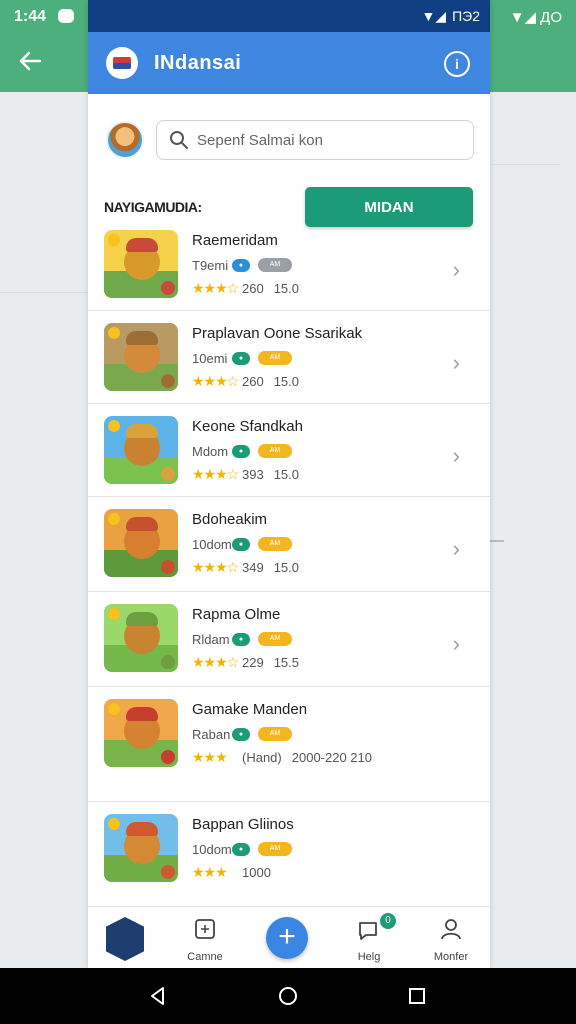 This screenshot has width=576, height=1024. Describe the element at coordinates (535, 17) in the screenshot. I see `background-status-icons: ▼◢ ДО` at that location.